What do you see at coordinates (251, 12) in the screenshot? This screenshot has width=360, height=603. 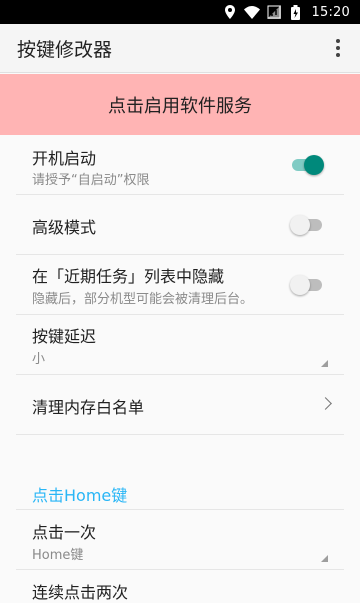 I see `wifi-icon` at bounding box center [251, 12].